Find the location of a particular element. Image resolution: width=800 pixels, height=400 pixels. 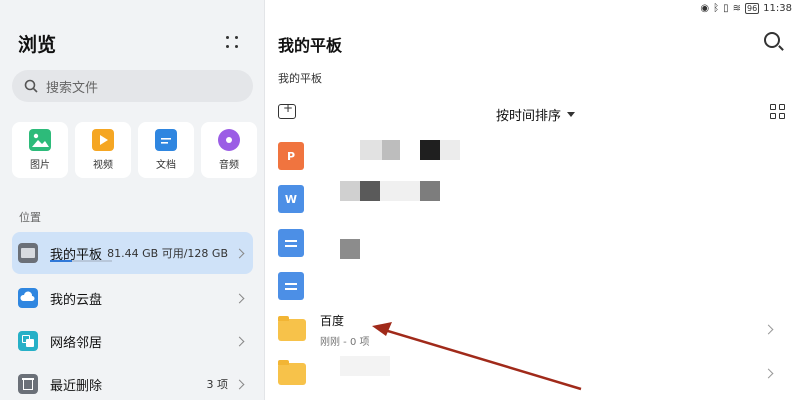

sort-label: 按时间排序 is located at coordinates (529, 116).